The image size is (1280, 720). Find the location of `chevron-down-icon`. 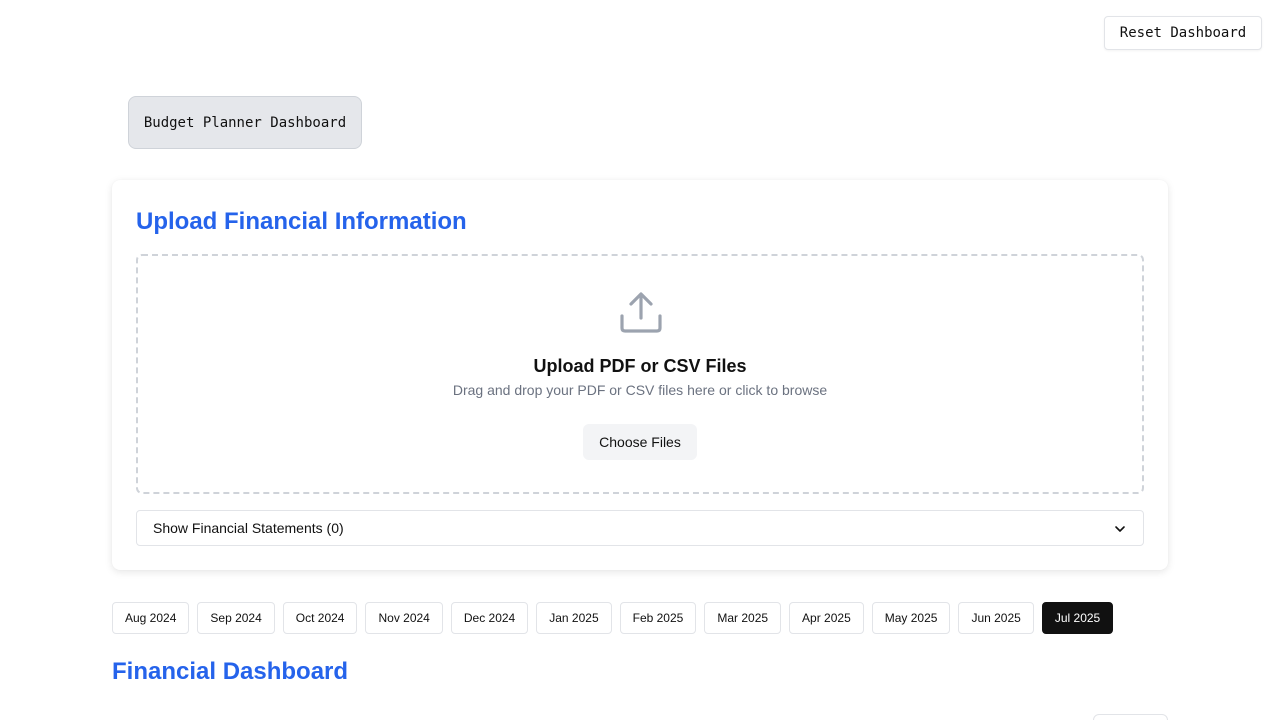

chevron-down-icon is located at coordinates (1120, 529).